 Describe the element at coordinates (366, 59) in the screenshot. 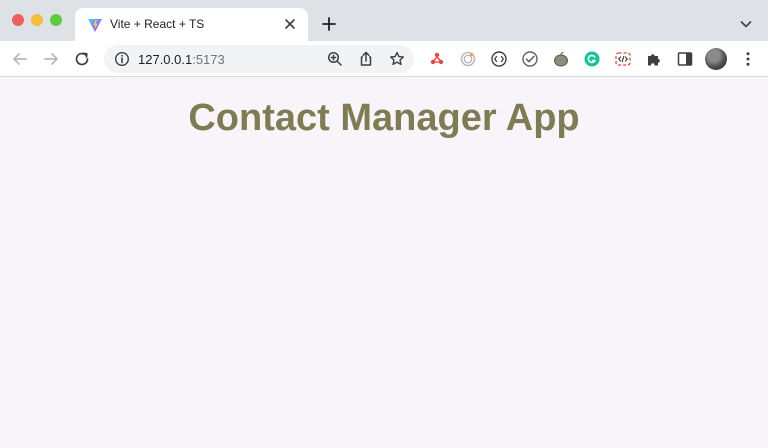

I see `share-icon` at that location.